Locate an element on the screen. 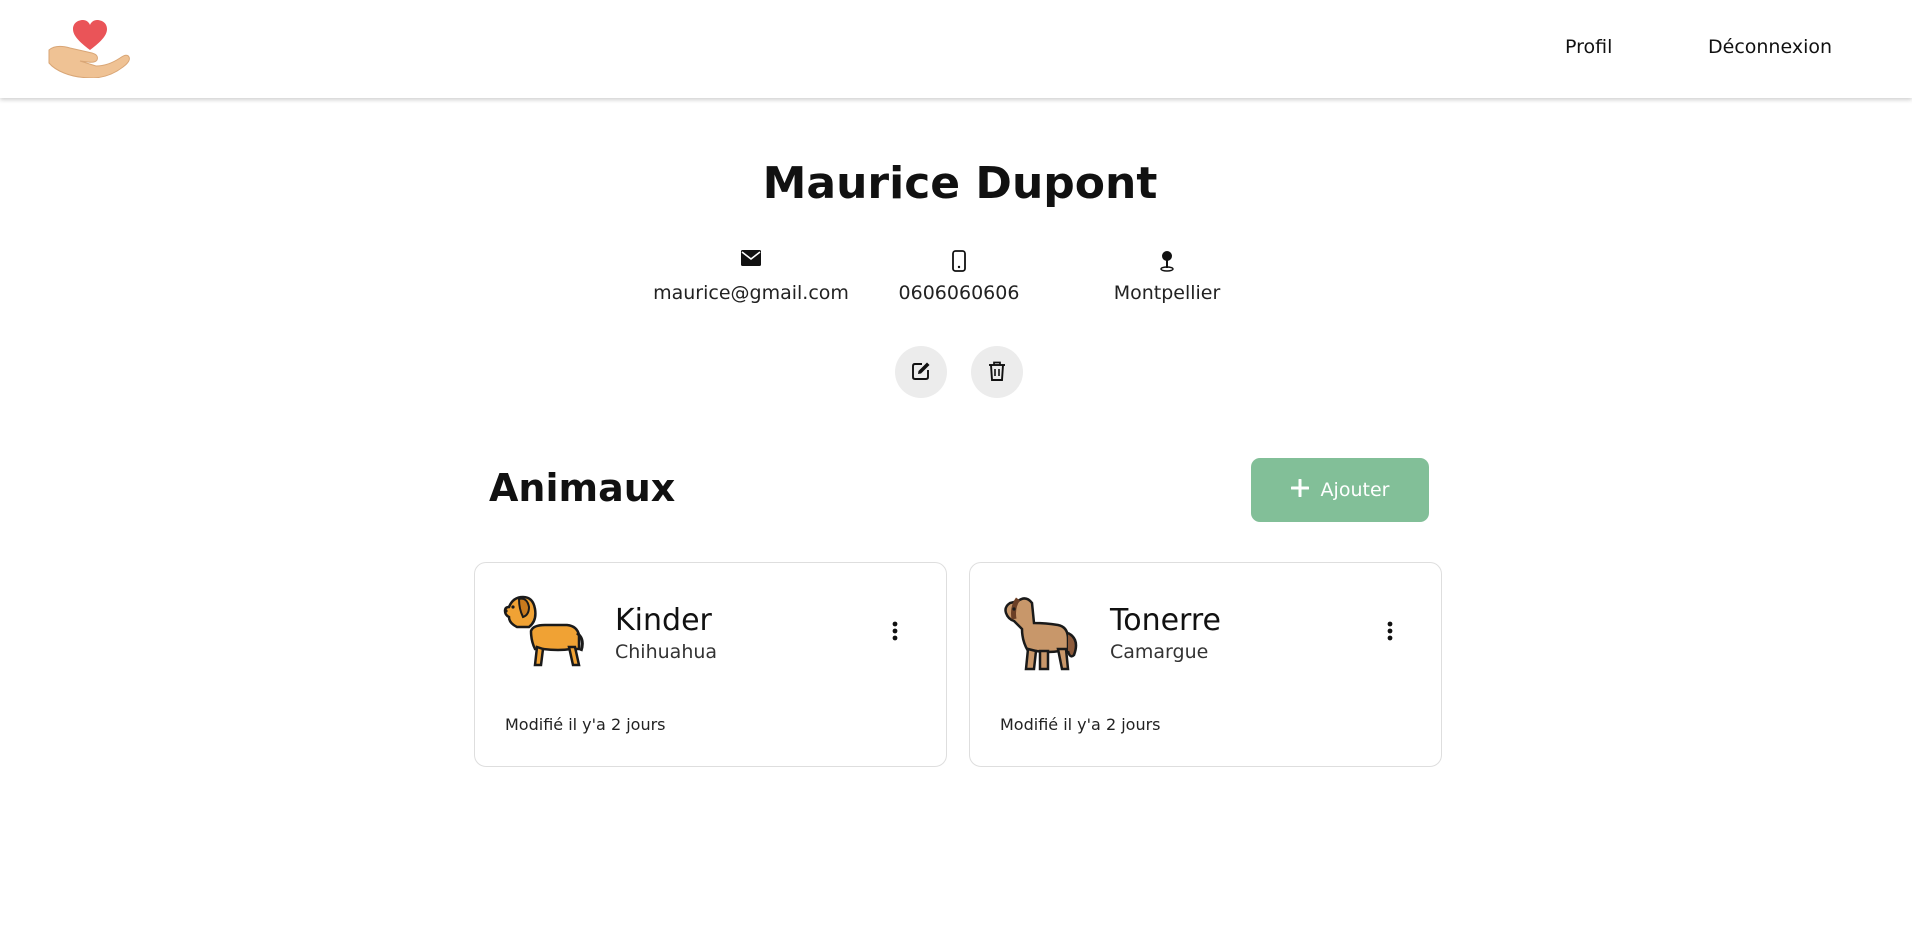 The height and width of the screenshot is (933, 1912). trash-icon is located at coordinates (997, 372).